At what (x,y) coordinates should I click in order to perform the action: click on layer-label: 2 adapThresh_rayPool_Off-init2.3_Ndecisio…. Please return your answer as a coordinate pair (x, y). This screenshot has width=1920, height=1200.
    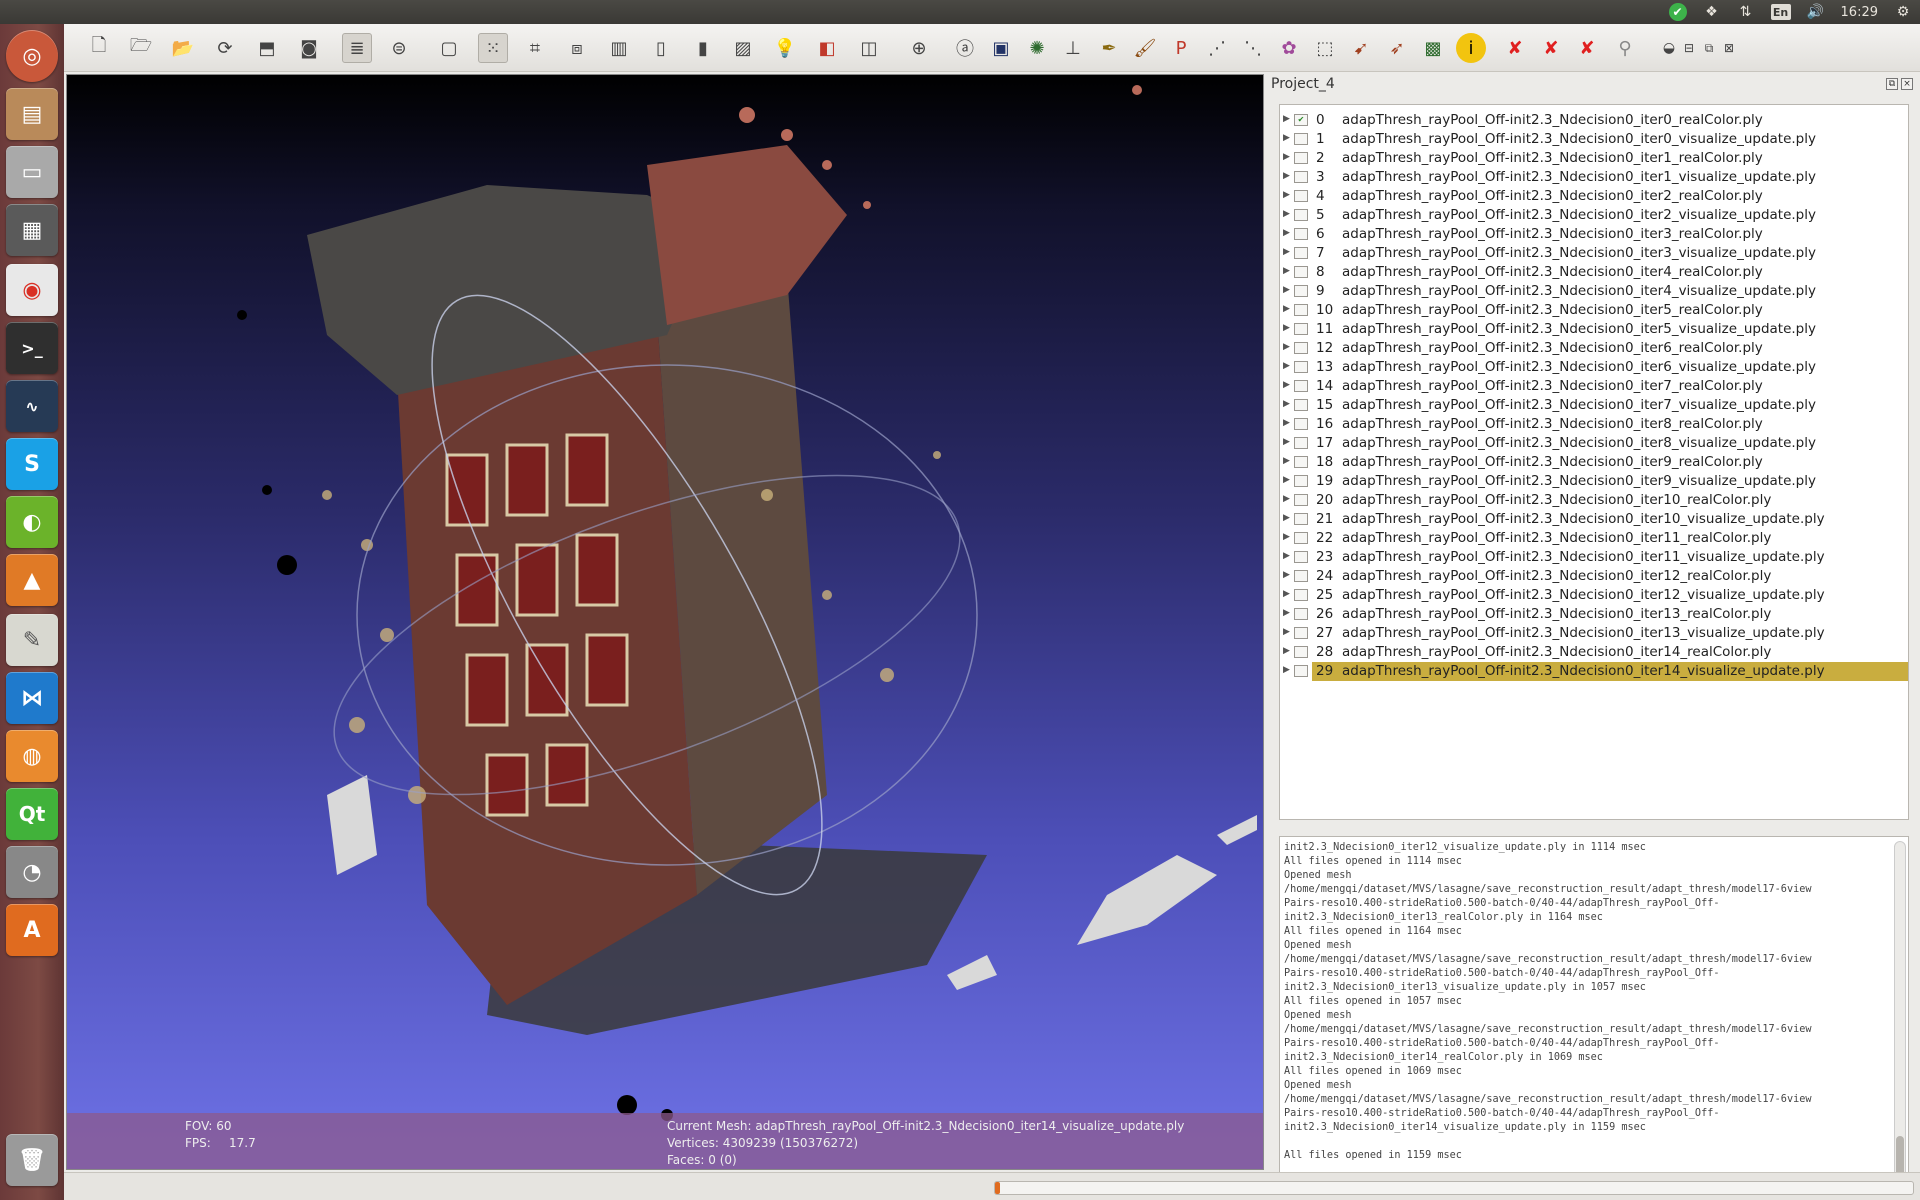
    Looking at the image, I should click on (1610, 158).